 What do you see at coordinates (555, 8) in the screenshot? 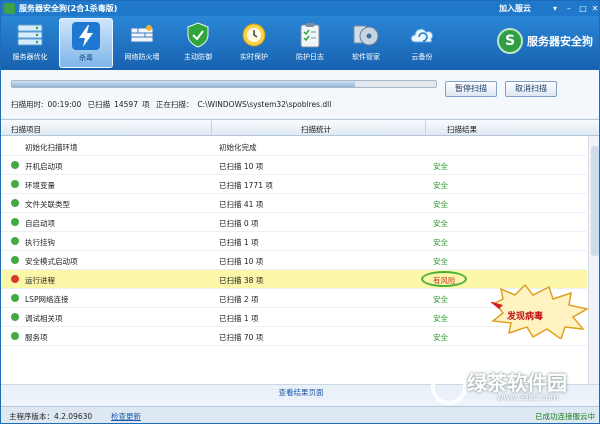
I see `menu-icon: ▾` at bounding box center [555, 8].